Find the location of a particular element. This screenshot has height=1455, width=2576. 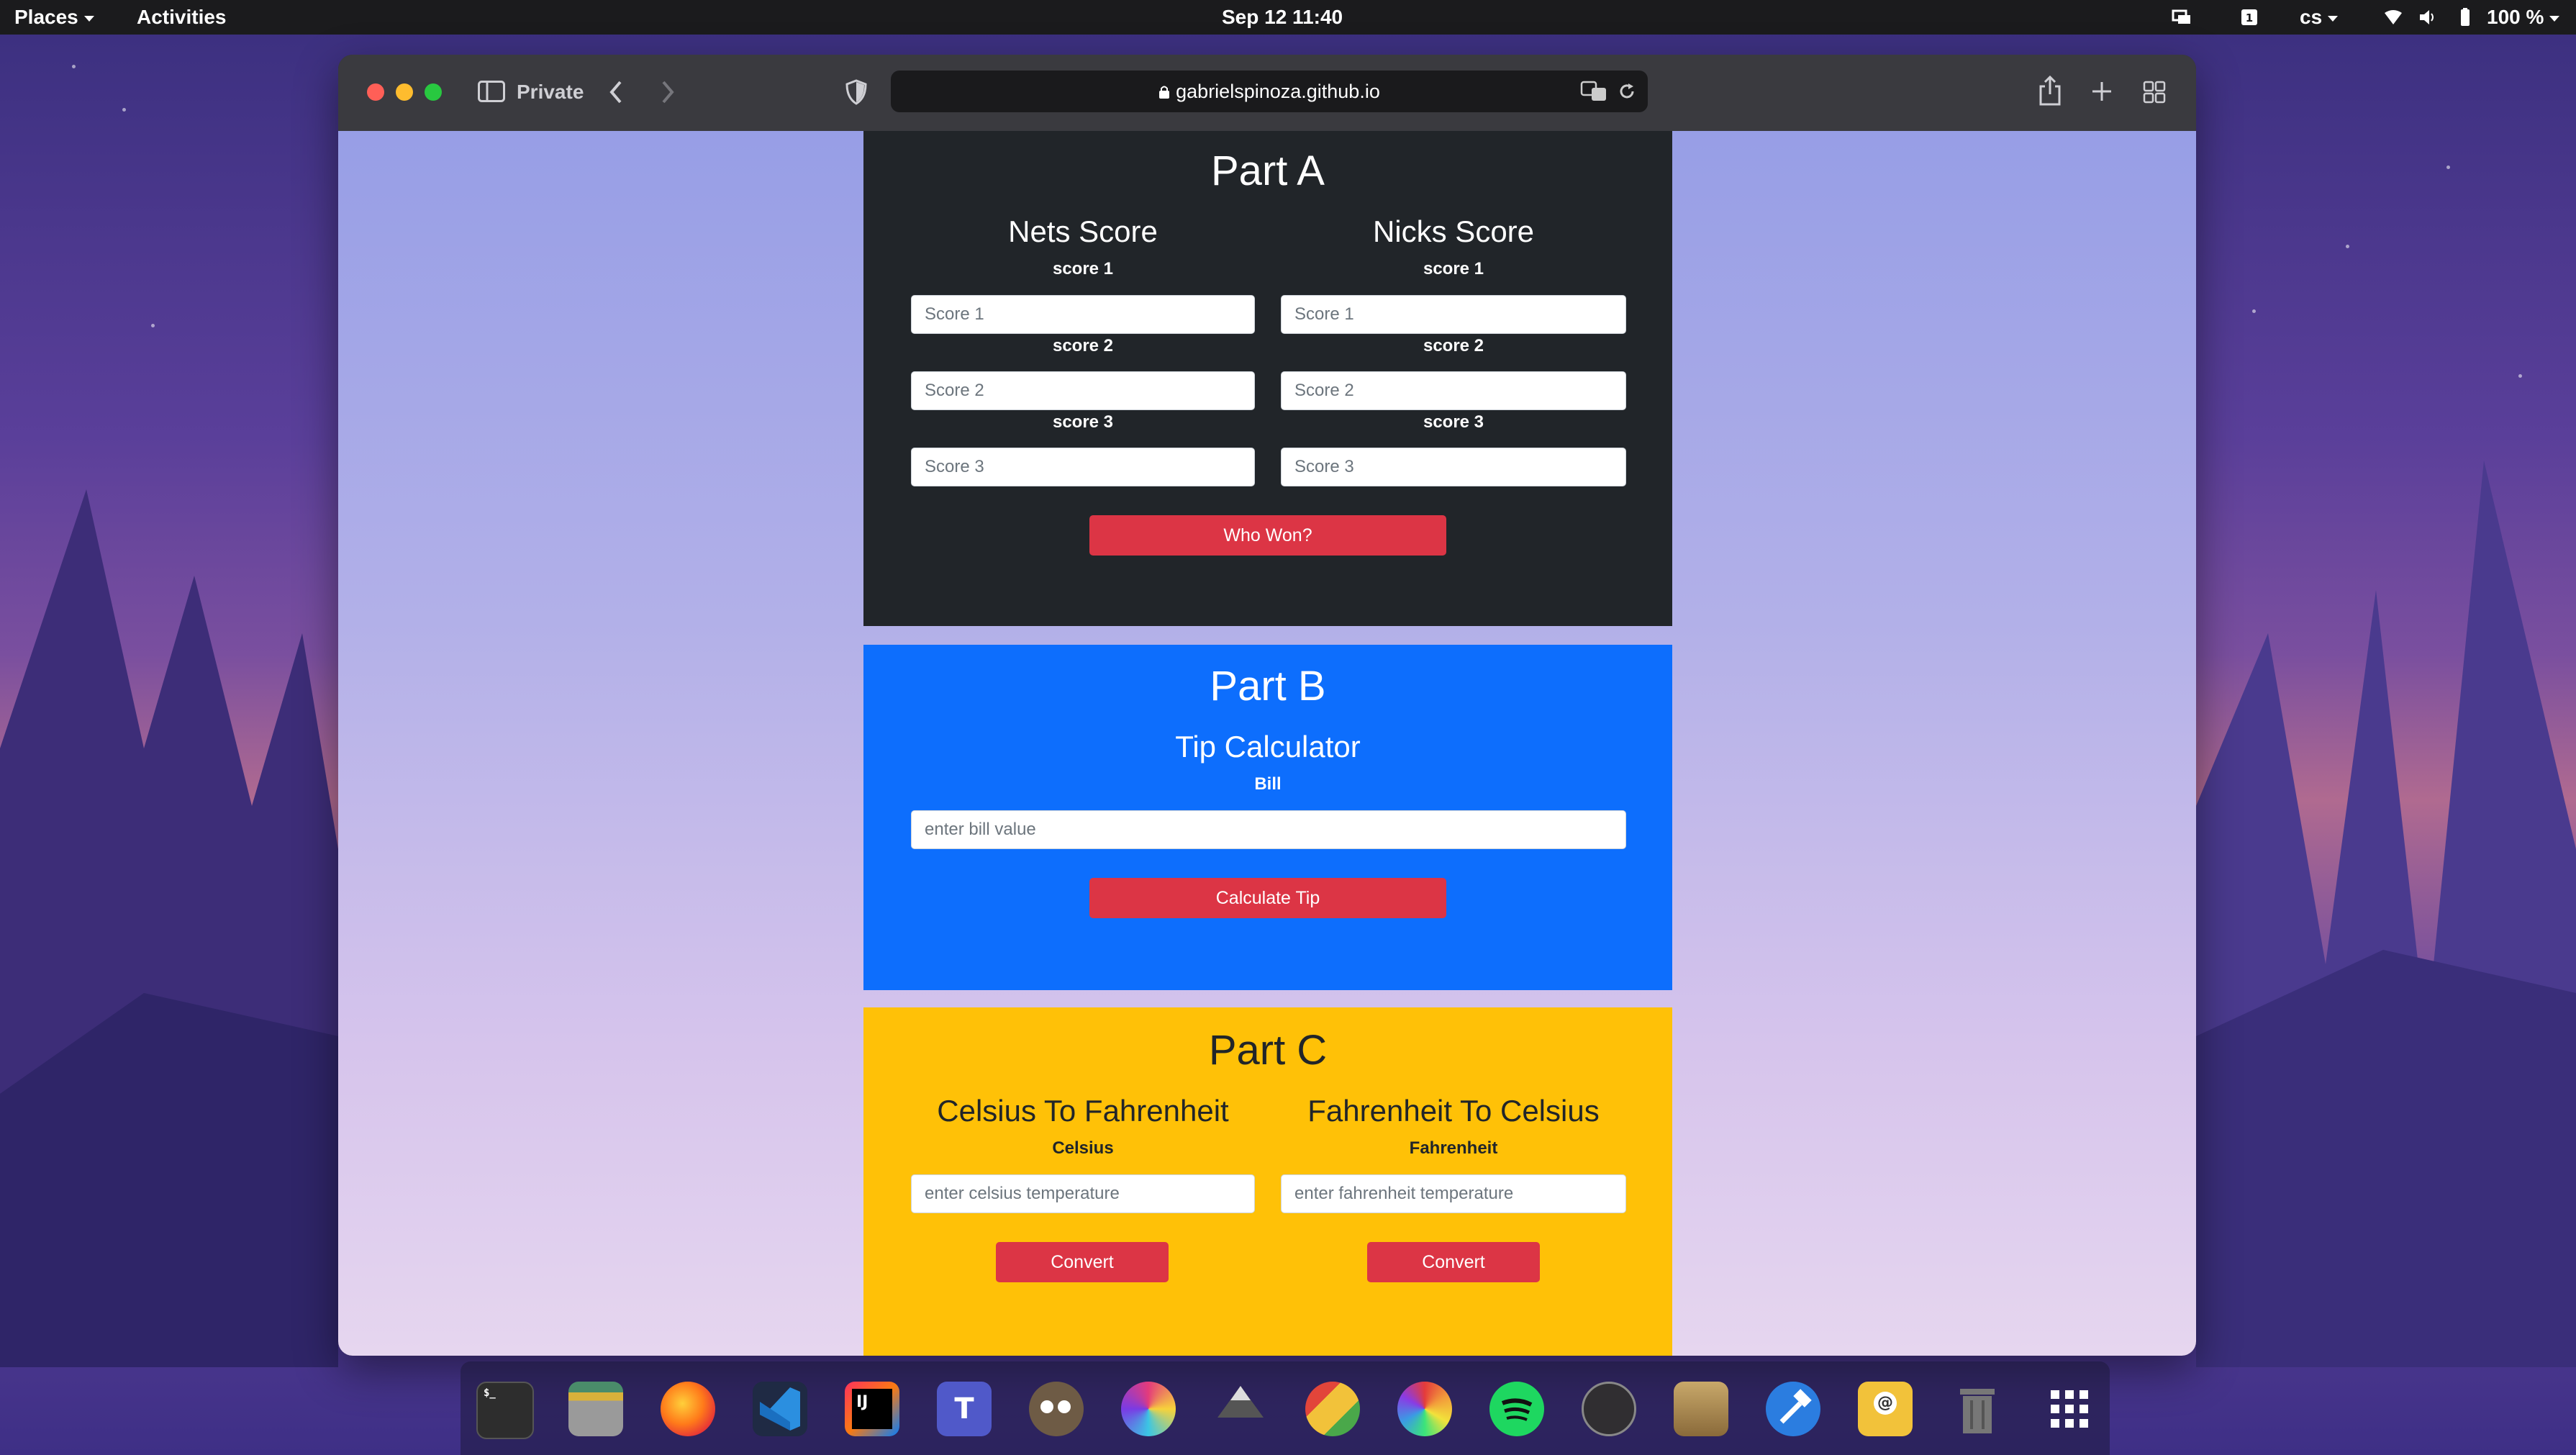

fahrenheit-to-celsius-heading: Fahrenheit To Celsius is located at coordinates (1453, 1111).